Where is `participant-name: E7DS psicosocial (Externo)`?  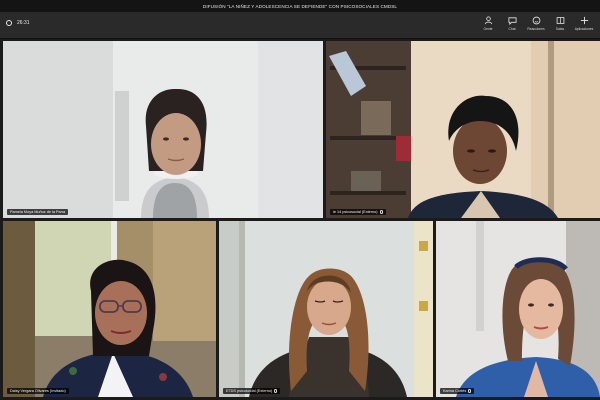 participant-name: E7DS psicosocial (Externo) is located at coordinates (249, 391).